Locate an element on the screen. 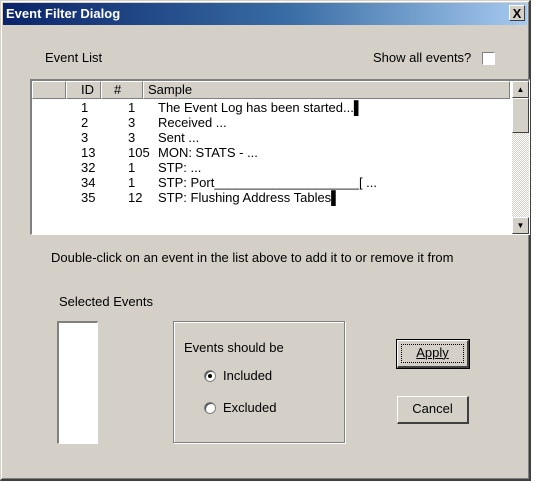 This screenshot has width=540, height=483. included-label: Included is located at coordinates (247, 375).